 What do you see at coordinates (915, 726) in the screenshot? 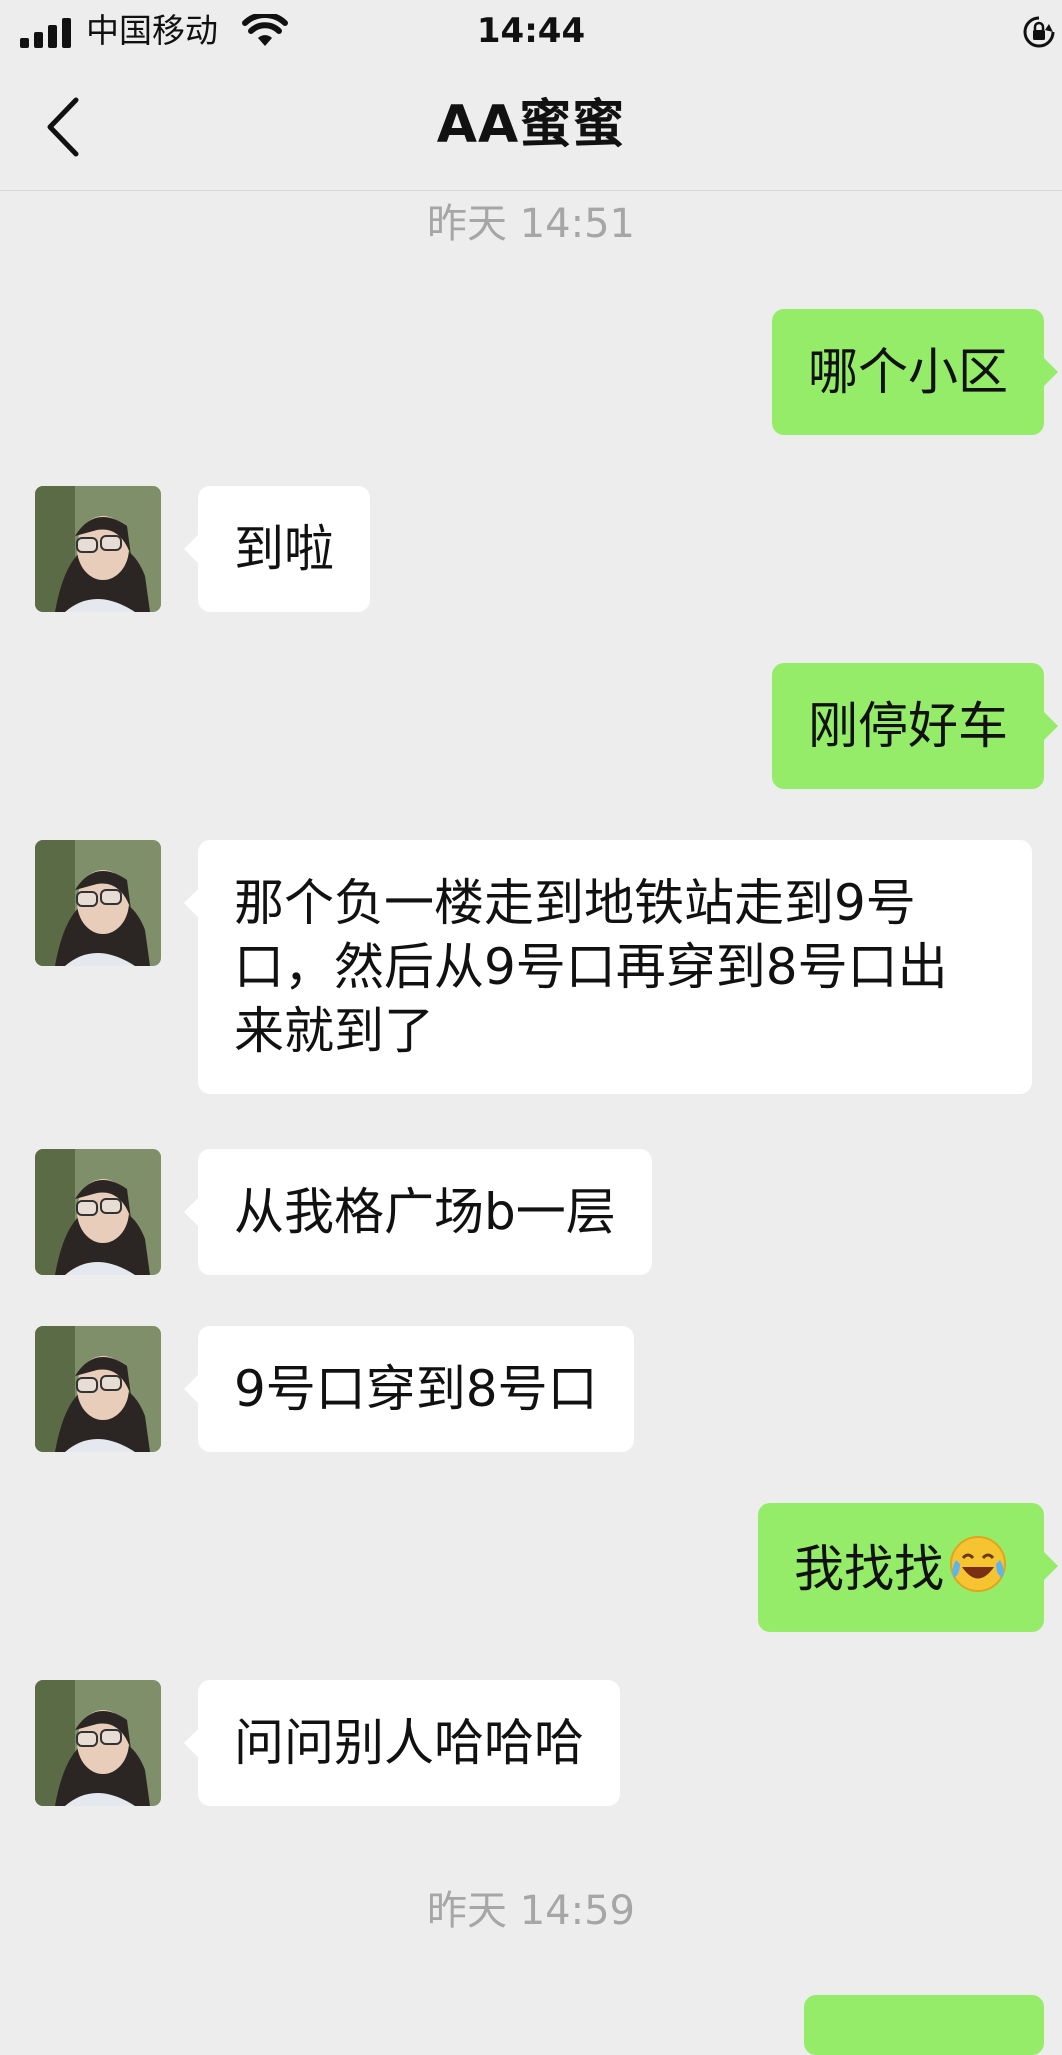
I see `message-bubble-sent: 刚停好车` at bounding box center [915, 726].